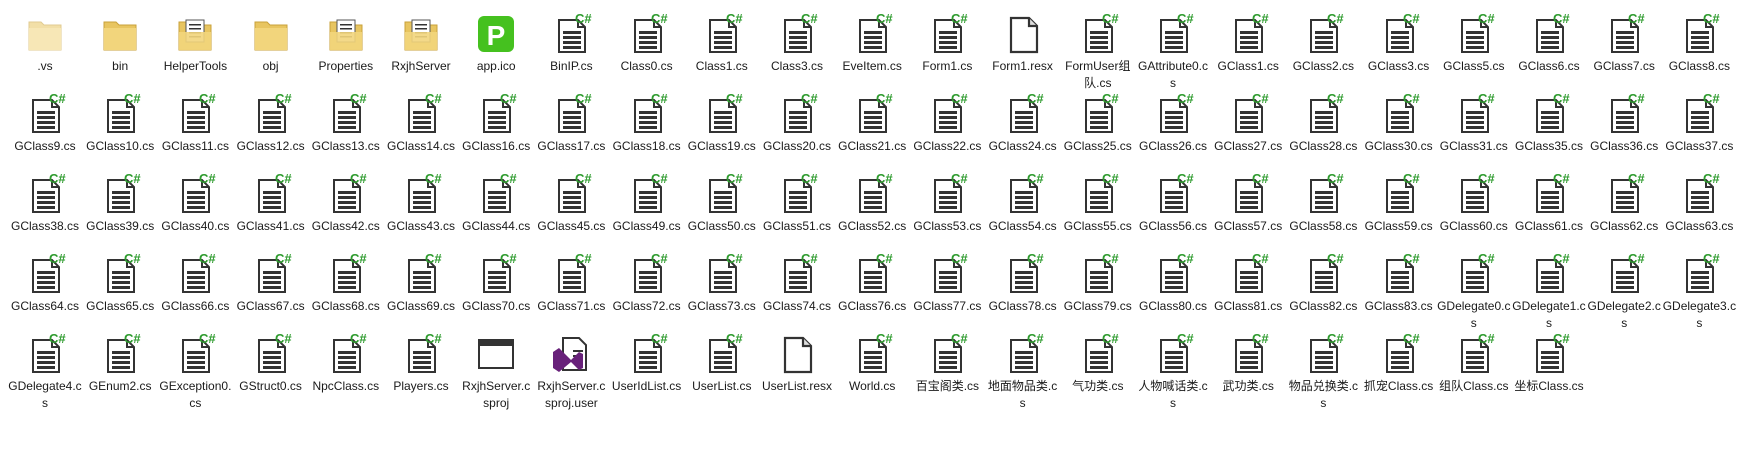  Describe the element at coordinates (1549, 363) in the screenshot. I see `file-item: C# 坐标Class.cs` at that location.